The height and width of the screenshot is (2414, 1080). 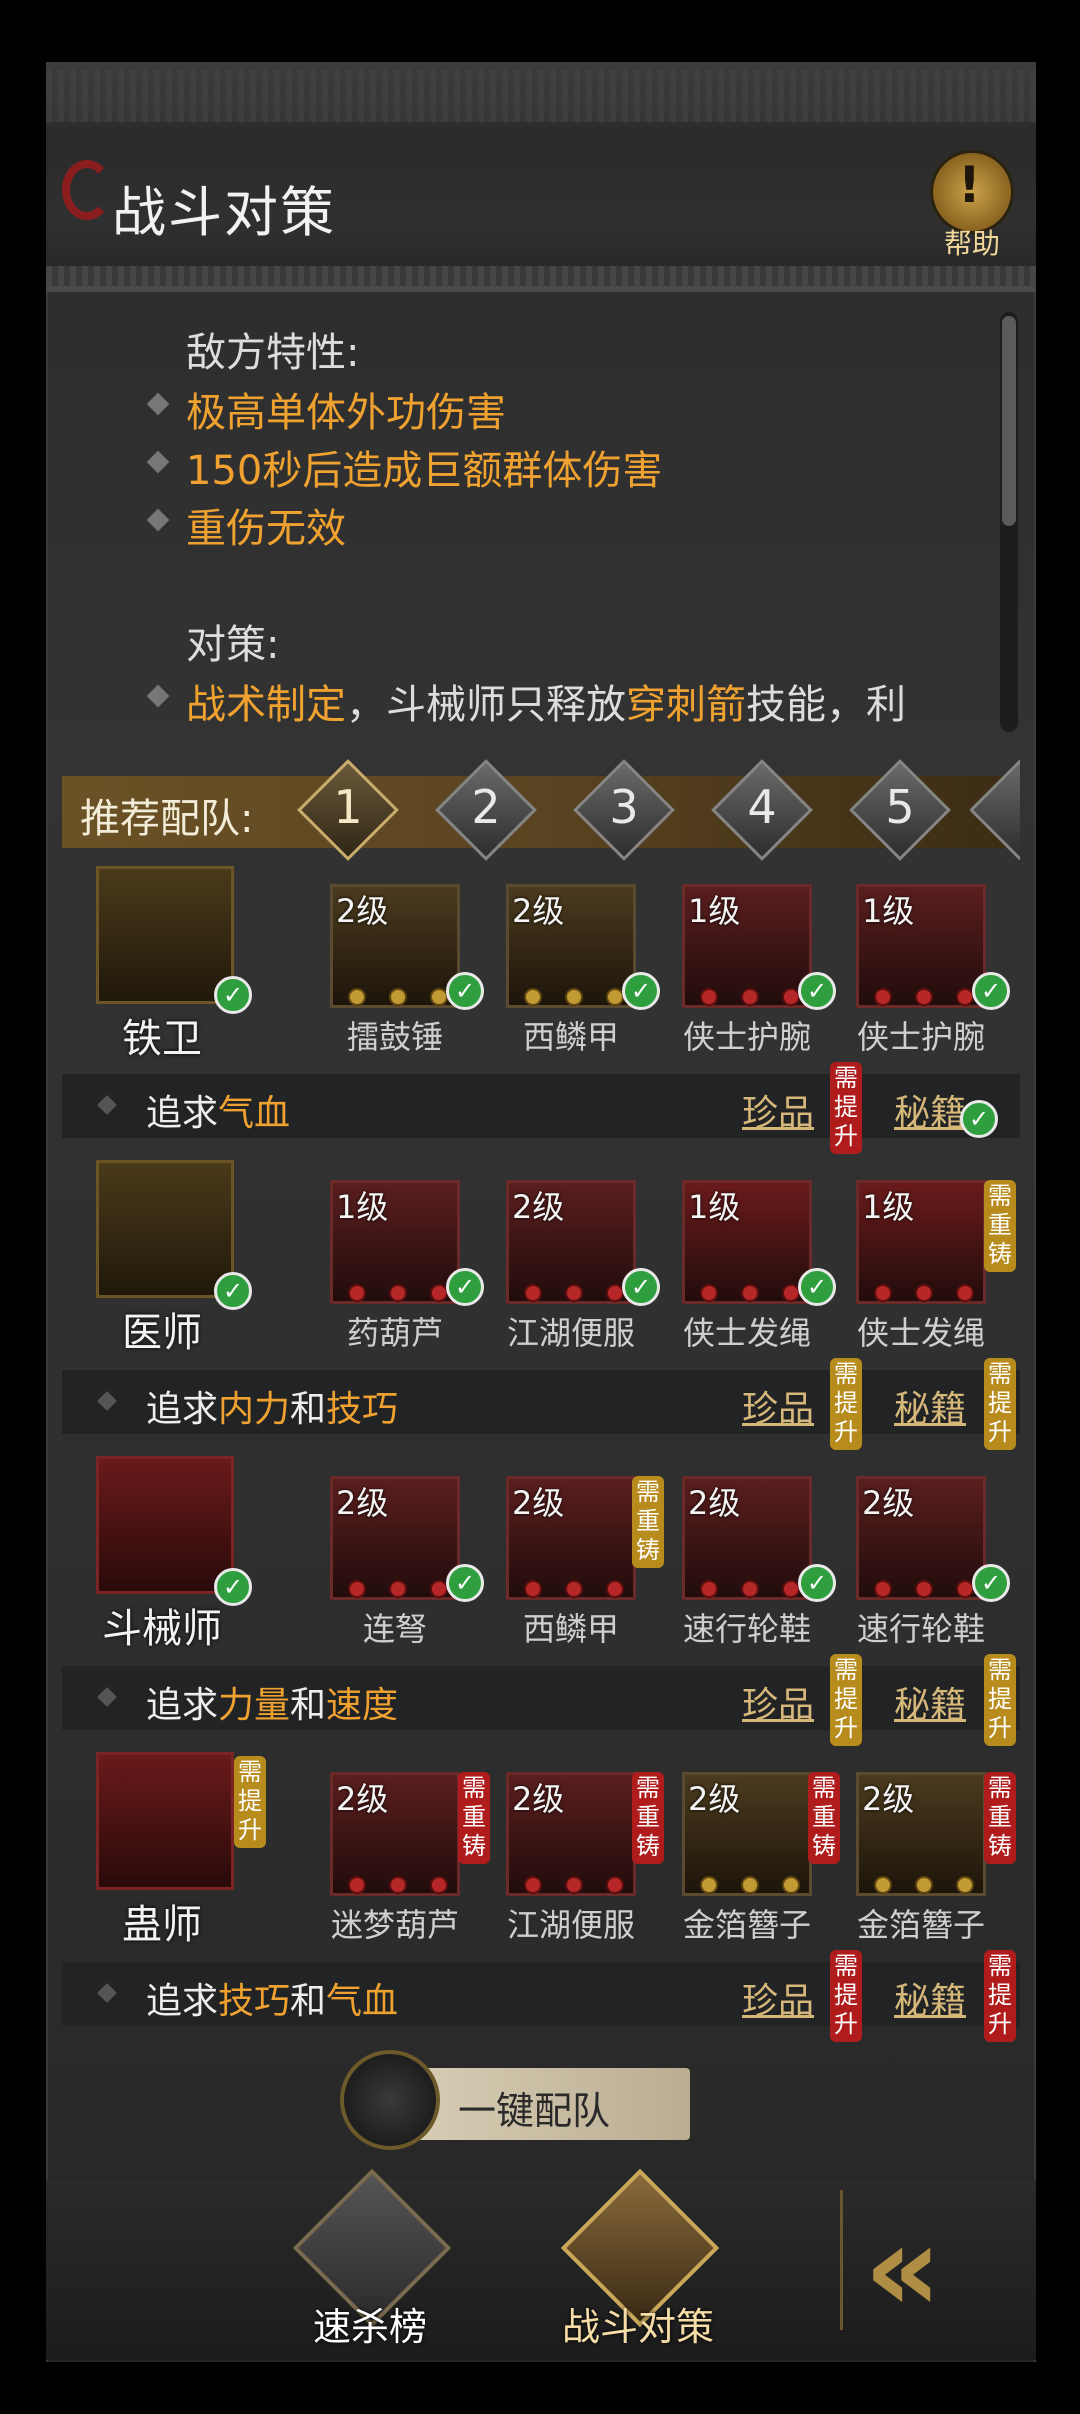 What do you see at coordinates (370, 2264) in the screenshot?
I see `tab-speed-rank: 速杀榜` at bounding box center [370, 2264].